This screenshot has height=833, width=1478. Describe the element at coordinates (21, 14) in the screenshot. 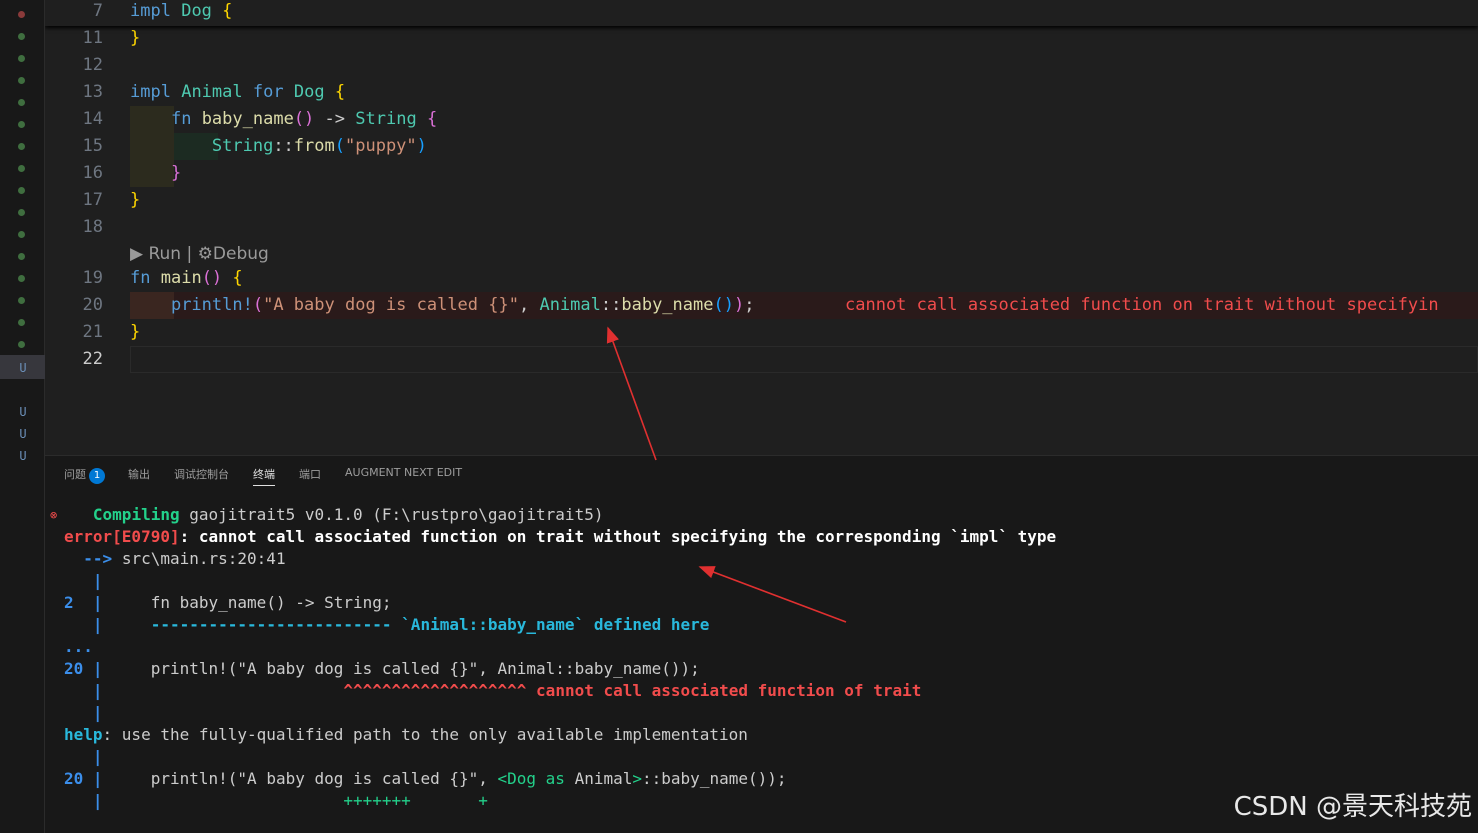

I see `modified-dot` at that location.